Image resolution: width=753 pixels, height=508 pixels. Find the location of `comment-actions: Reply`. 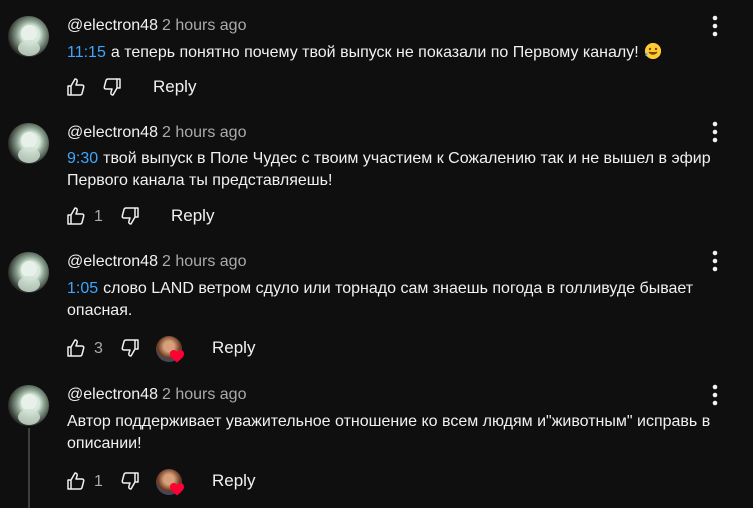

comment-actions: Reply is located at coordinates (406, 89).